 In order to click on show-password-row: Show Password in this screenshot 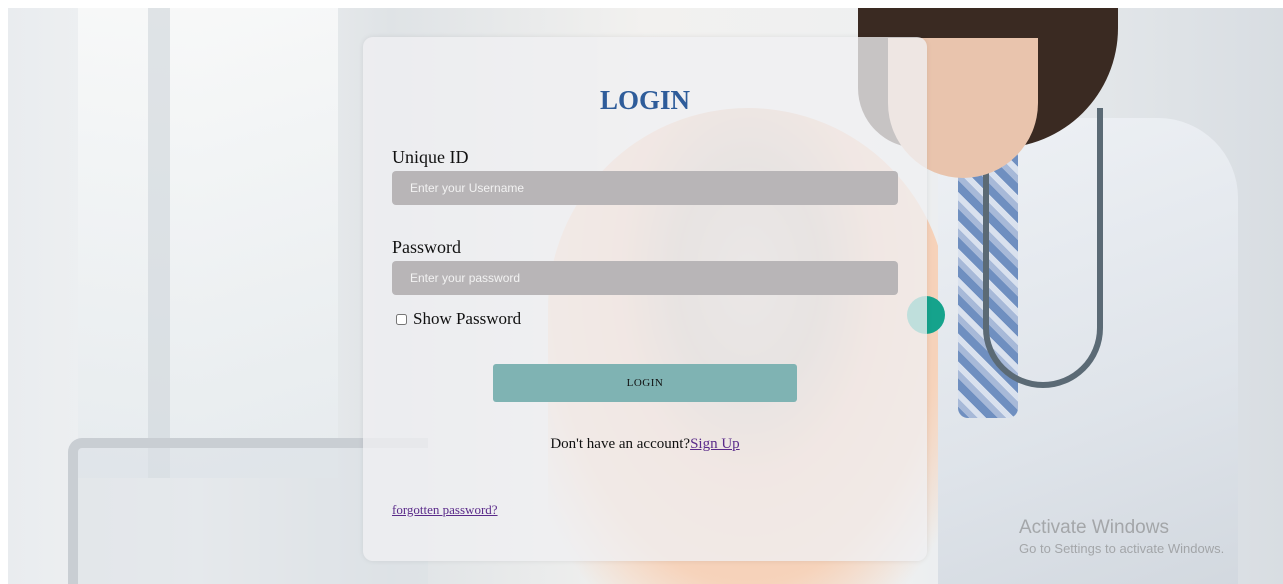, I will do `click(458, 319)`.